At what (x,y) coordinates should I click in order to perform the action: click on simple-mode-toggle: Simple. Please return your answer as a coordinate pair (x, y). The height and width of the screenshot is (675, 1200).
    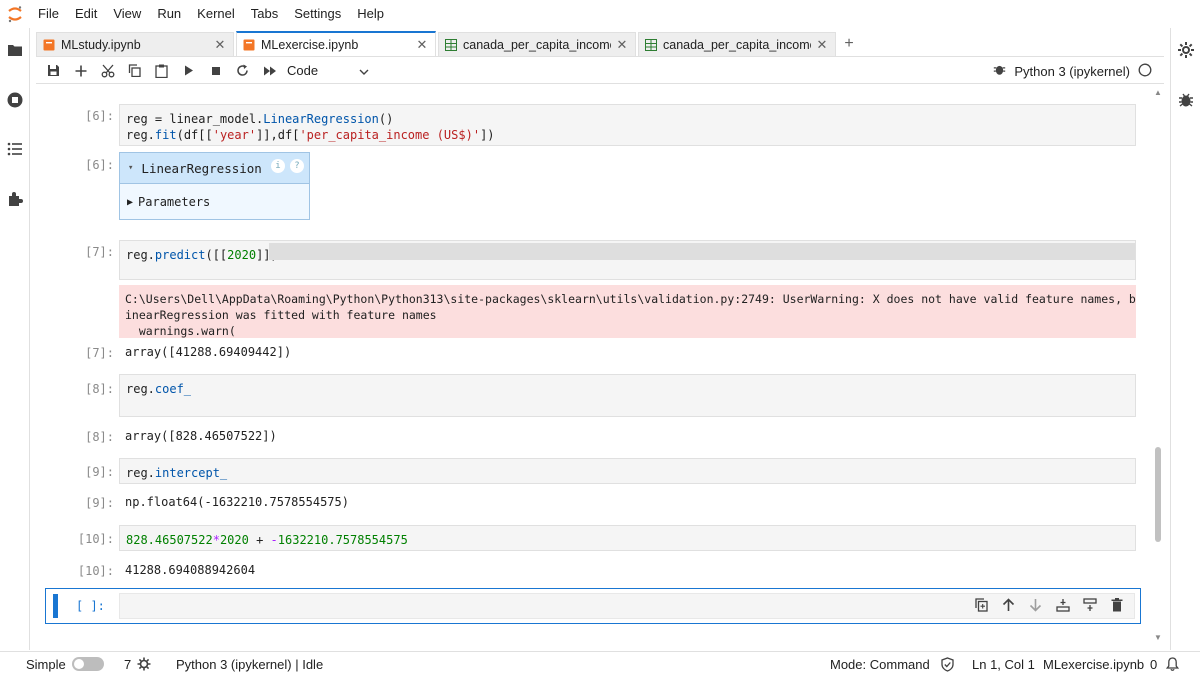
    Looking at the image, I should click on (65, 663).